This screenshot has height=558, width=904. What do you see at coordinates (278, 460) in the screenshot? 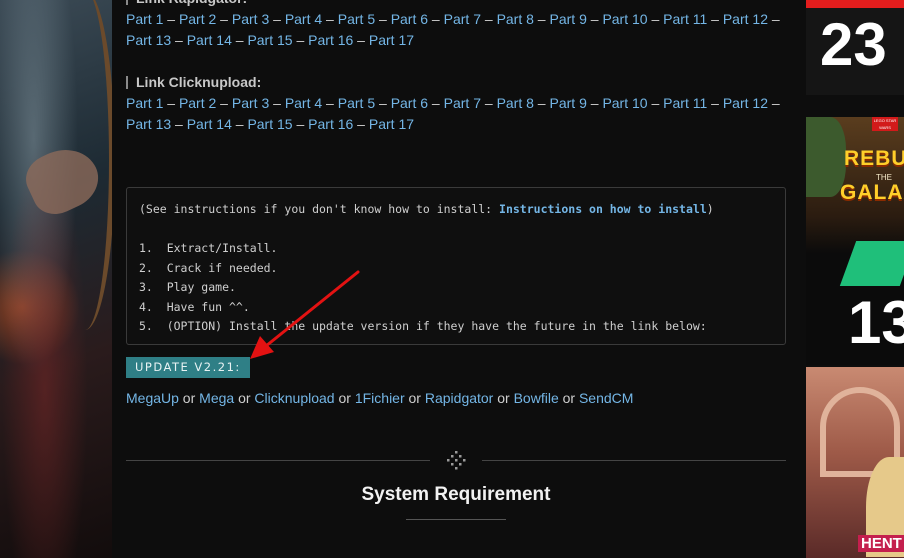
I see `divider-line-left` at bounding box center [278, 460].